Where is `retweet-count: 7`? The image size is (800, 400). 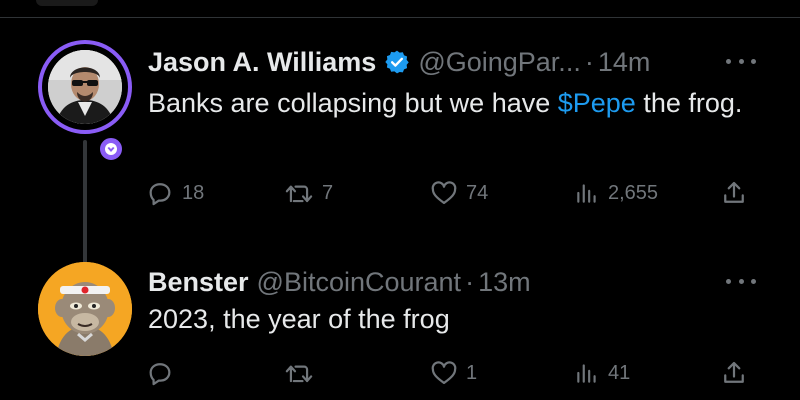 retweet-count: 7 is located at coordinates (328, 192).